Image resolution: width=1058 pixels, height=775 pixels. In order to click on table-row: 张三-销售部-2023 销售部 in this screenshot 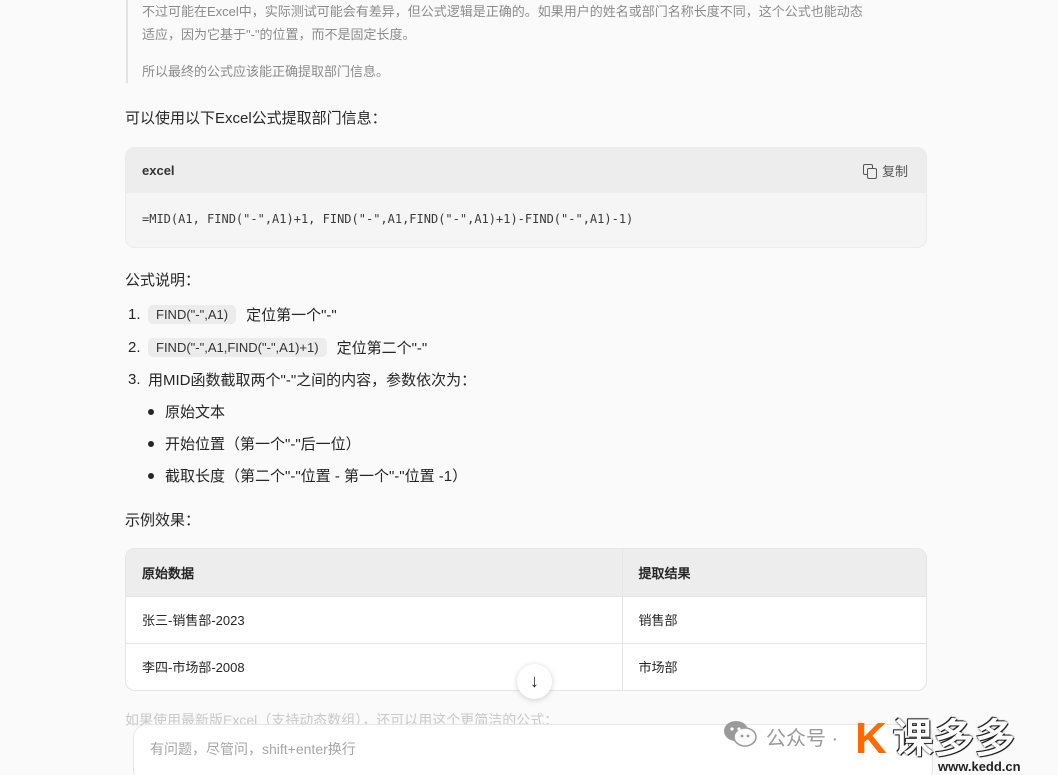, I will do `click(526, 620)`.